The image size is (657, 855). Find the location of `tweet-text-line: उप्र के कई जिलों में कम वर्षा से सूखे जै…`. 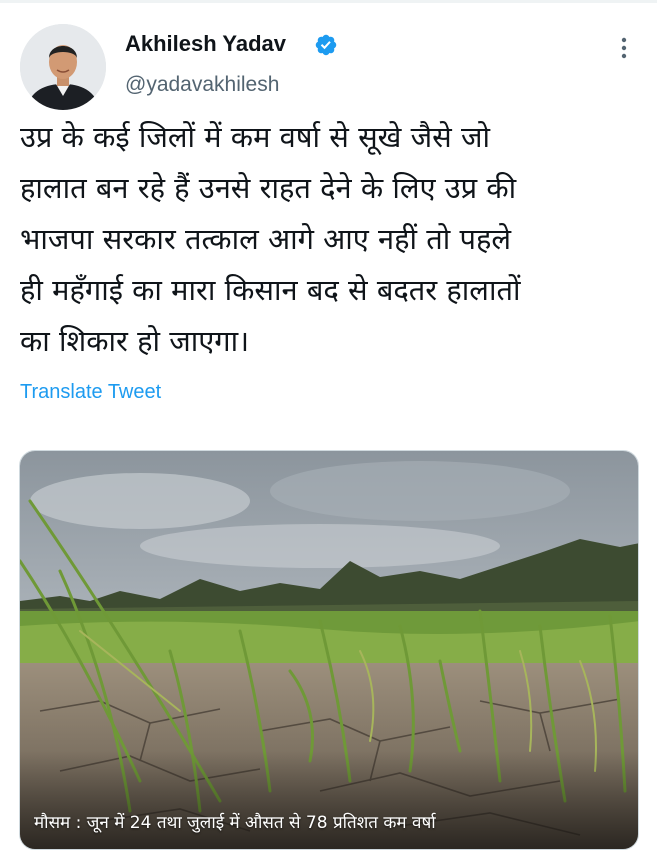

tweet-text-line: उप्र के कई जिलों में कम वर्षा से सूखे जै… is located at coordinates (255, 137).